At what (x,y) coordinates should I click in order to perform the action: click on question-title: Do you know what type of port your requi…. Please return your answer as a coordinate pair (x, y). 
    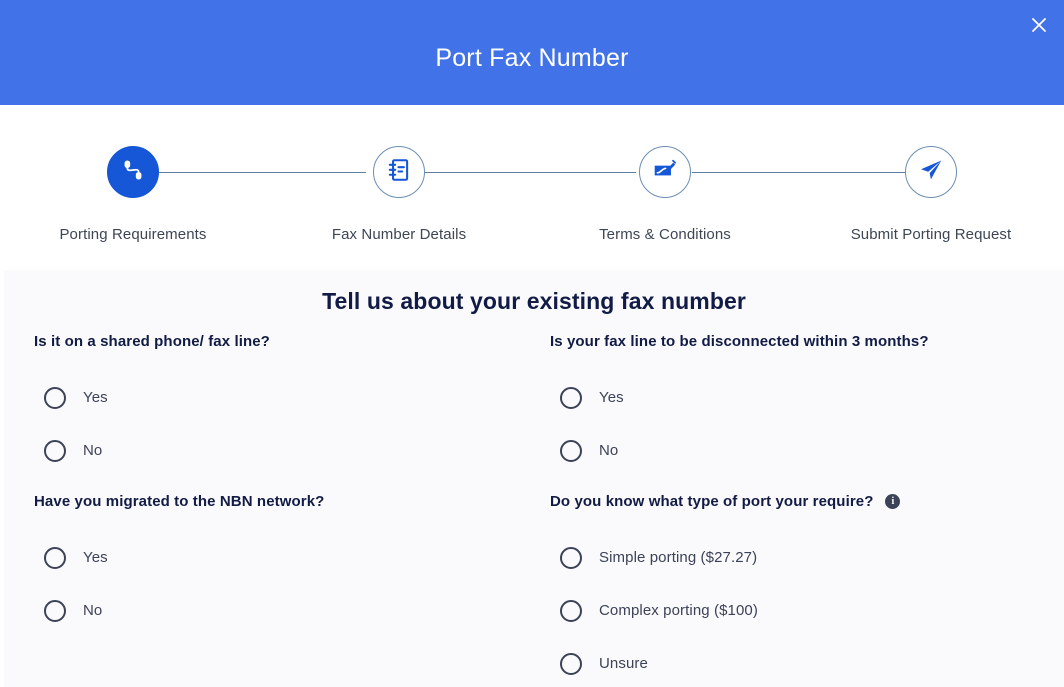
    Looking at the image, I should click on (807, 501).